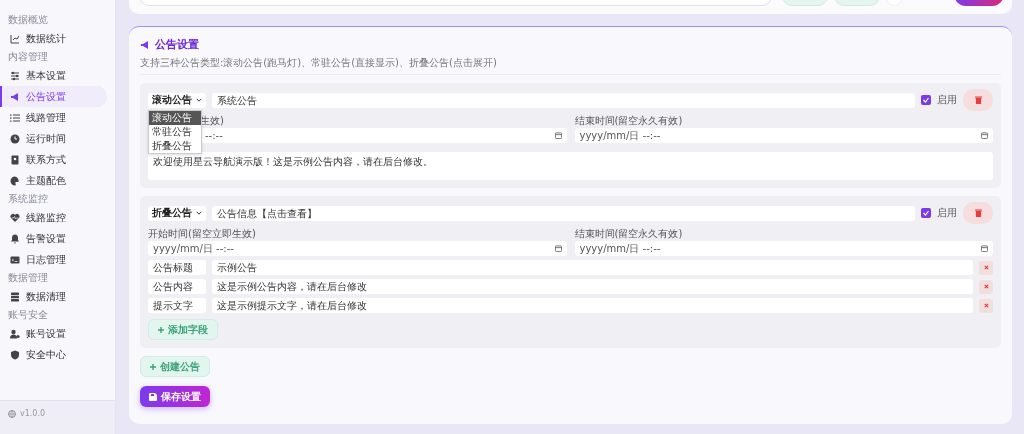  What do you see at coordinates (28, 315) in the screenshot?
I see `section-heading: 账号安全` at bounding box center [28, 315].